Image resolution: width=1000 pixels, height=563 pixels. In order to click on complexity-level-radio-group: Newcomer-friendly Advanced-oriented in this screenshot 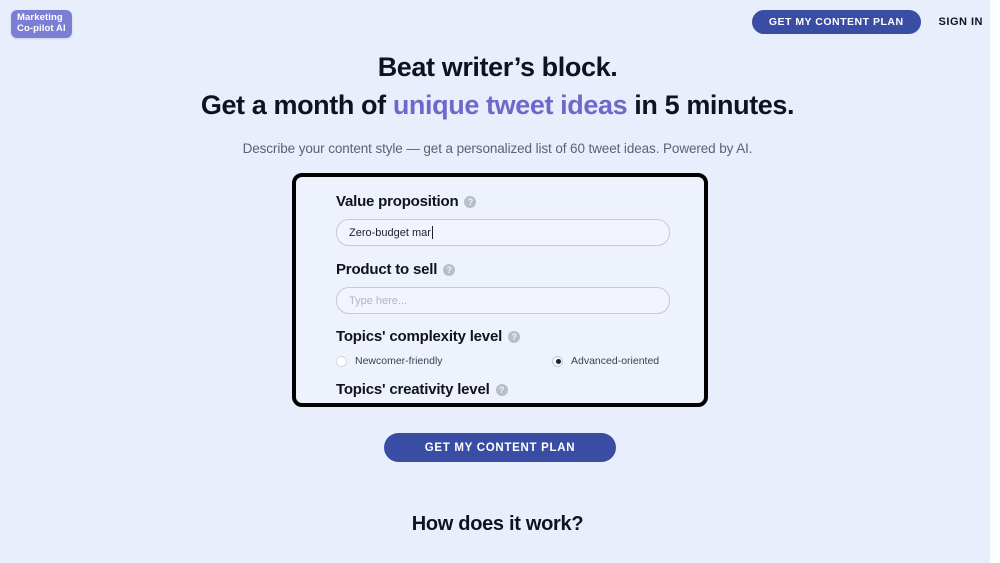, I will do `click(507, 361)`.